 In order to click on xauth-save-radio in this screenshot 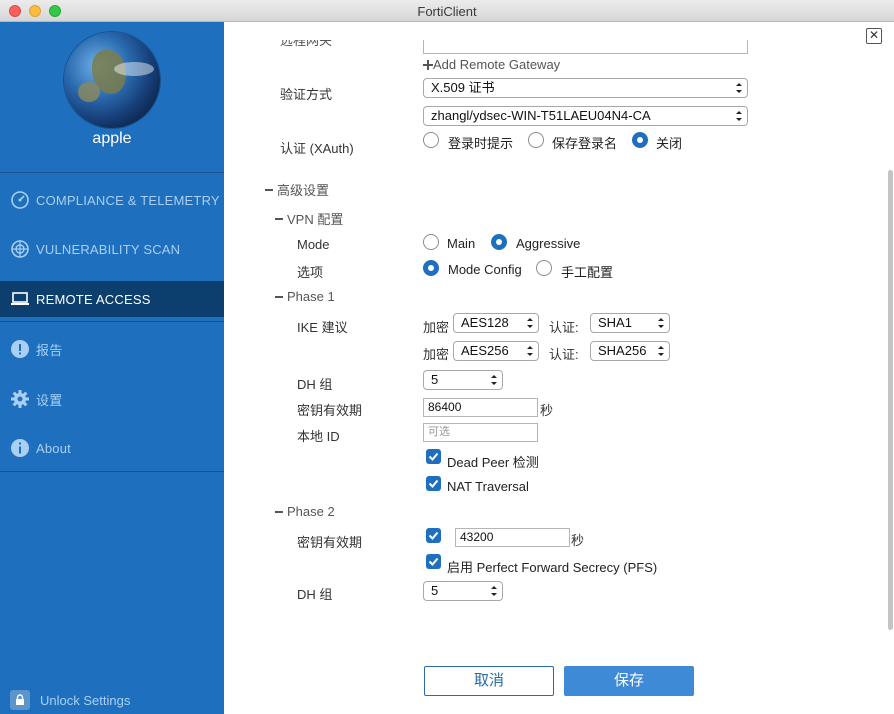, I will do `click(536, 140)`.